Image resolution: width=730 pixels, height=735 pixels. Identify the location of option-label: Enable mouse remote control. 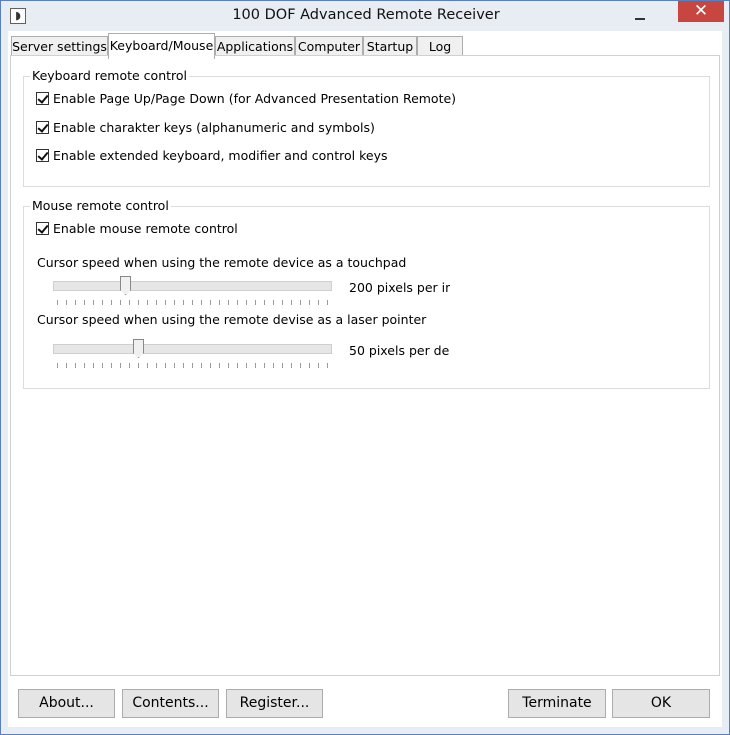
(145, 228).